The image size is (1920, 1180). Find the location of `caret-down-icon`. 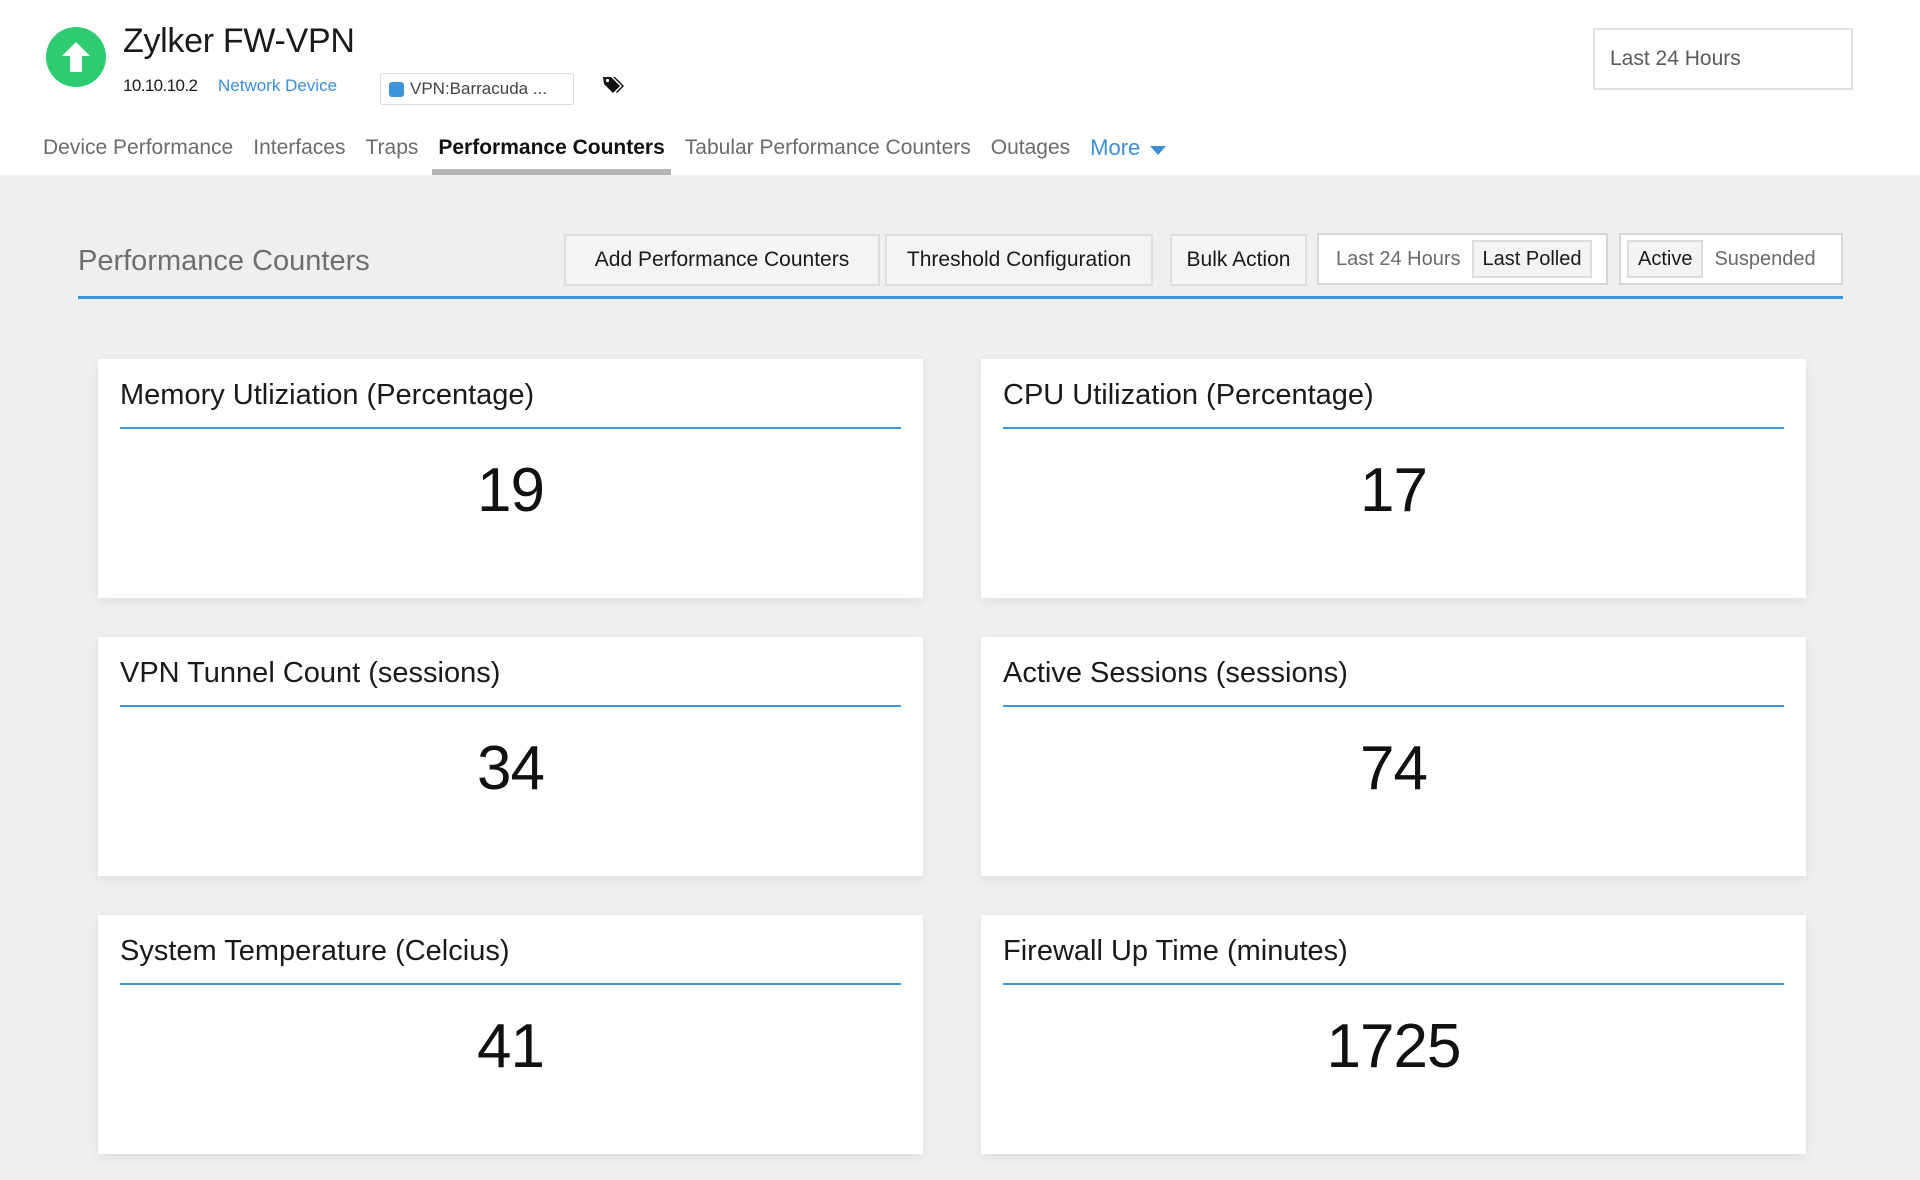

caret-down-icon is located at coordinates (1158, 150).